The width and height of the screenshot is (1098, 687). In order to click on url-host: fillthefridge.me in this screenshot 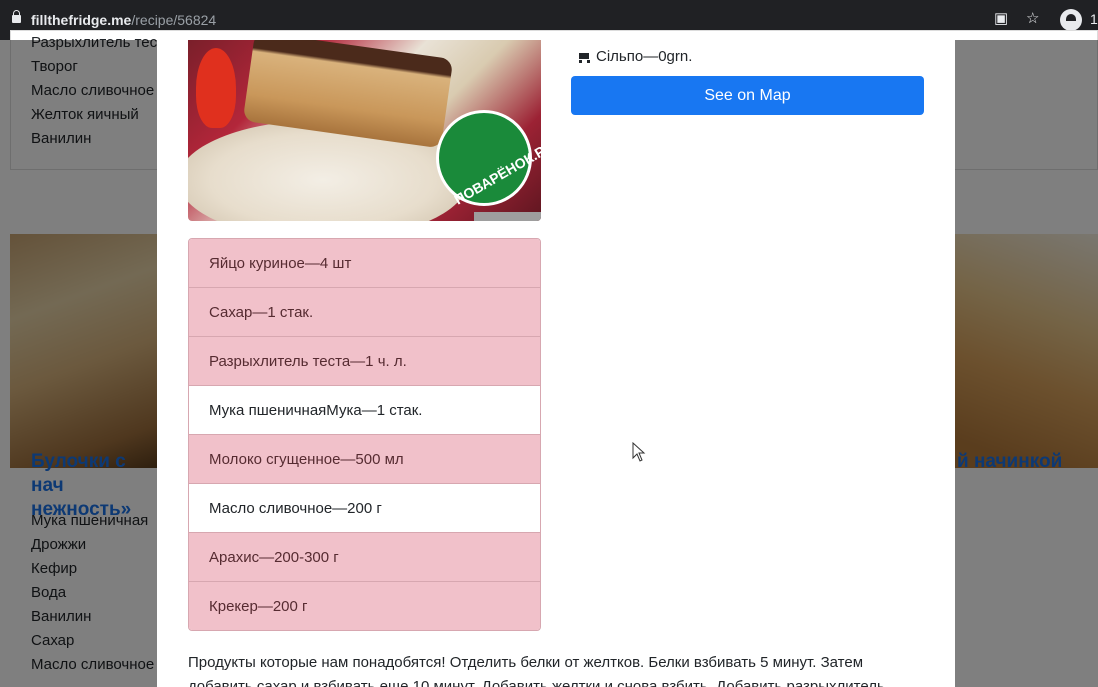, I will do `click(81, 20)`.